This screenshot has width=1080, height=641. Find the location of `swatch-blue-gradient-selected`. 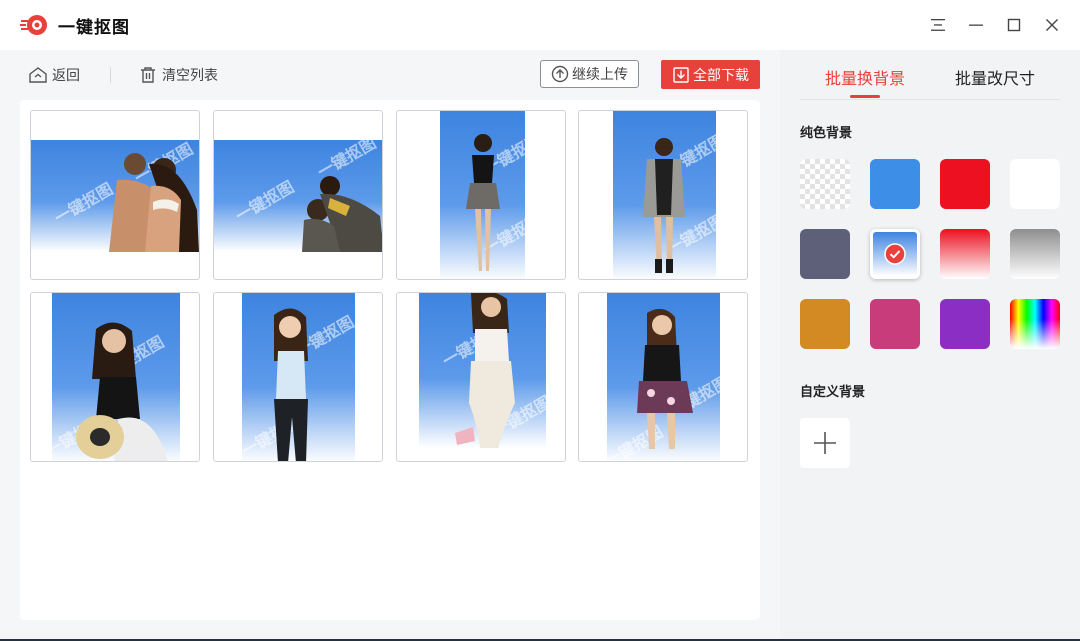

swatch-blue-gradient-selected is located at coordinates (895, 254).